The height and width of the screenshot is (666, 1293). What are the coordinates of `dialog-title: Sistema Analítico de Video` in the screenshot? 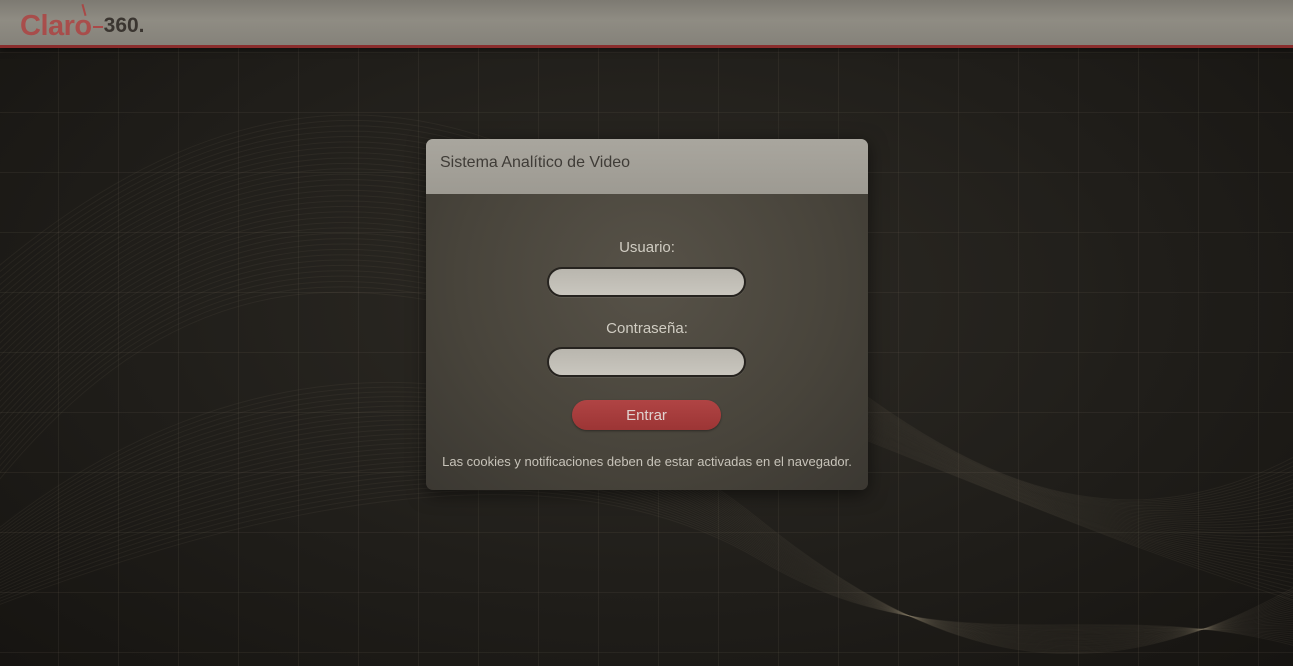 It's located at (535, 162).